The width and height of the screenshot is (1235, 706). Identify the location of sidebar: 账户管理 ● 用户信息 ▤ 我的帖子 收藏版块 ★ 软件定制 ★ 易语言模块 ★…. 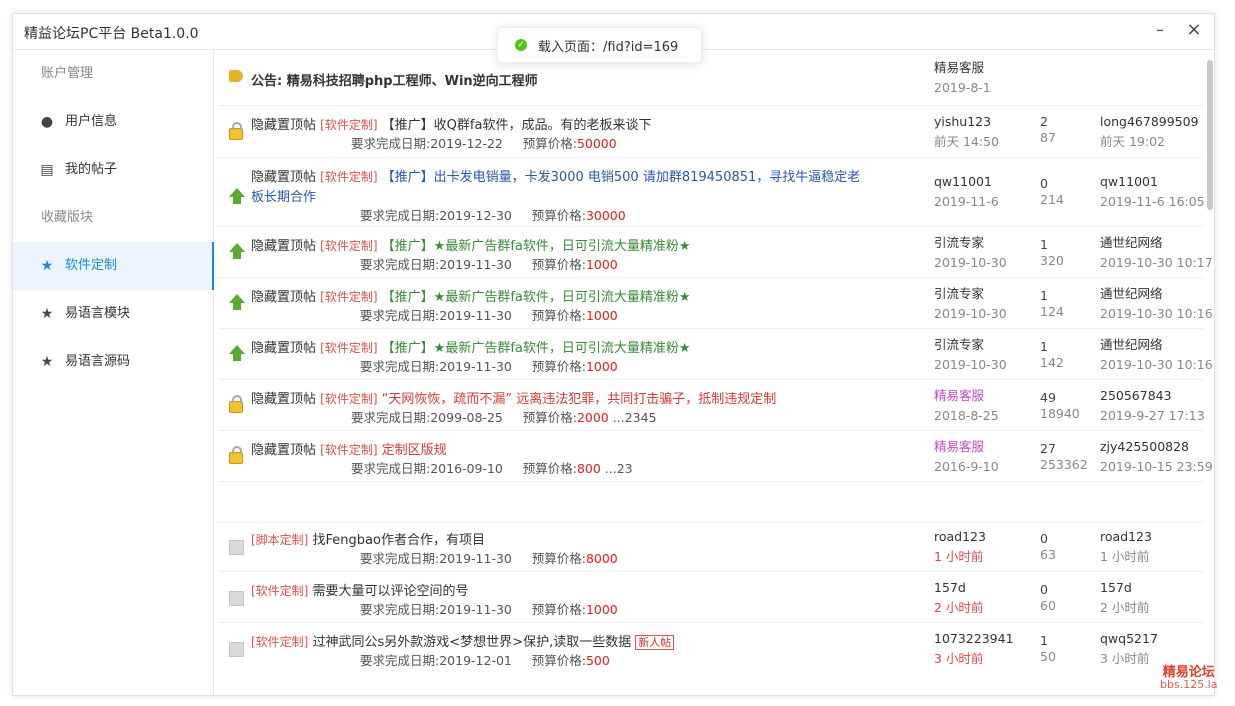
(113, 372).